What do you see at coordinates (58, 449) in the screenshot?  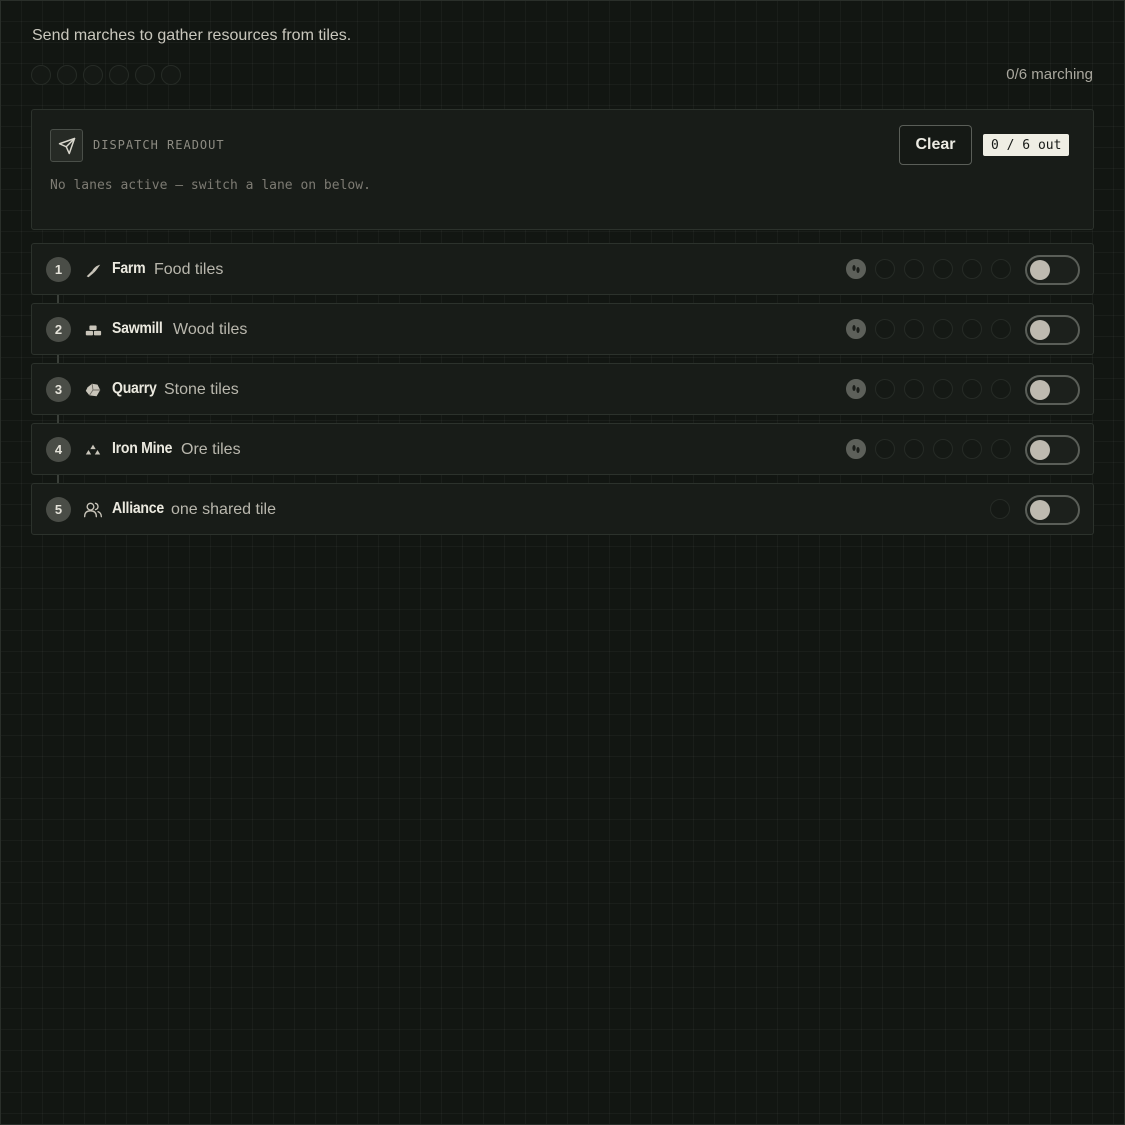 I see `lane-number: 4` at bounding box center [58, 449].